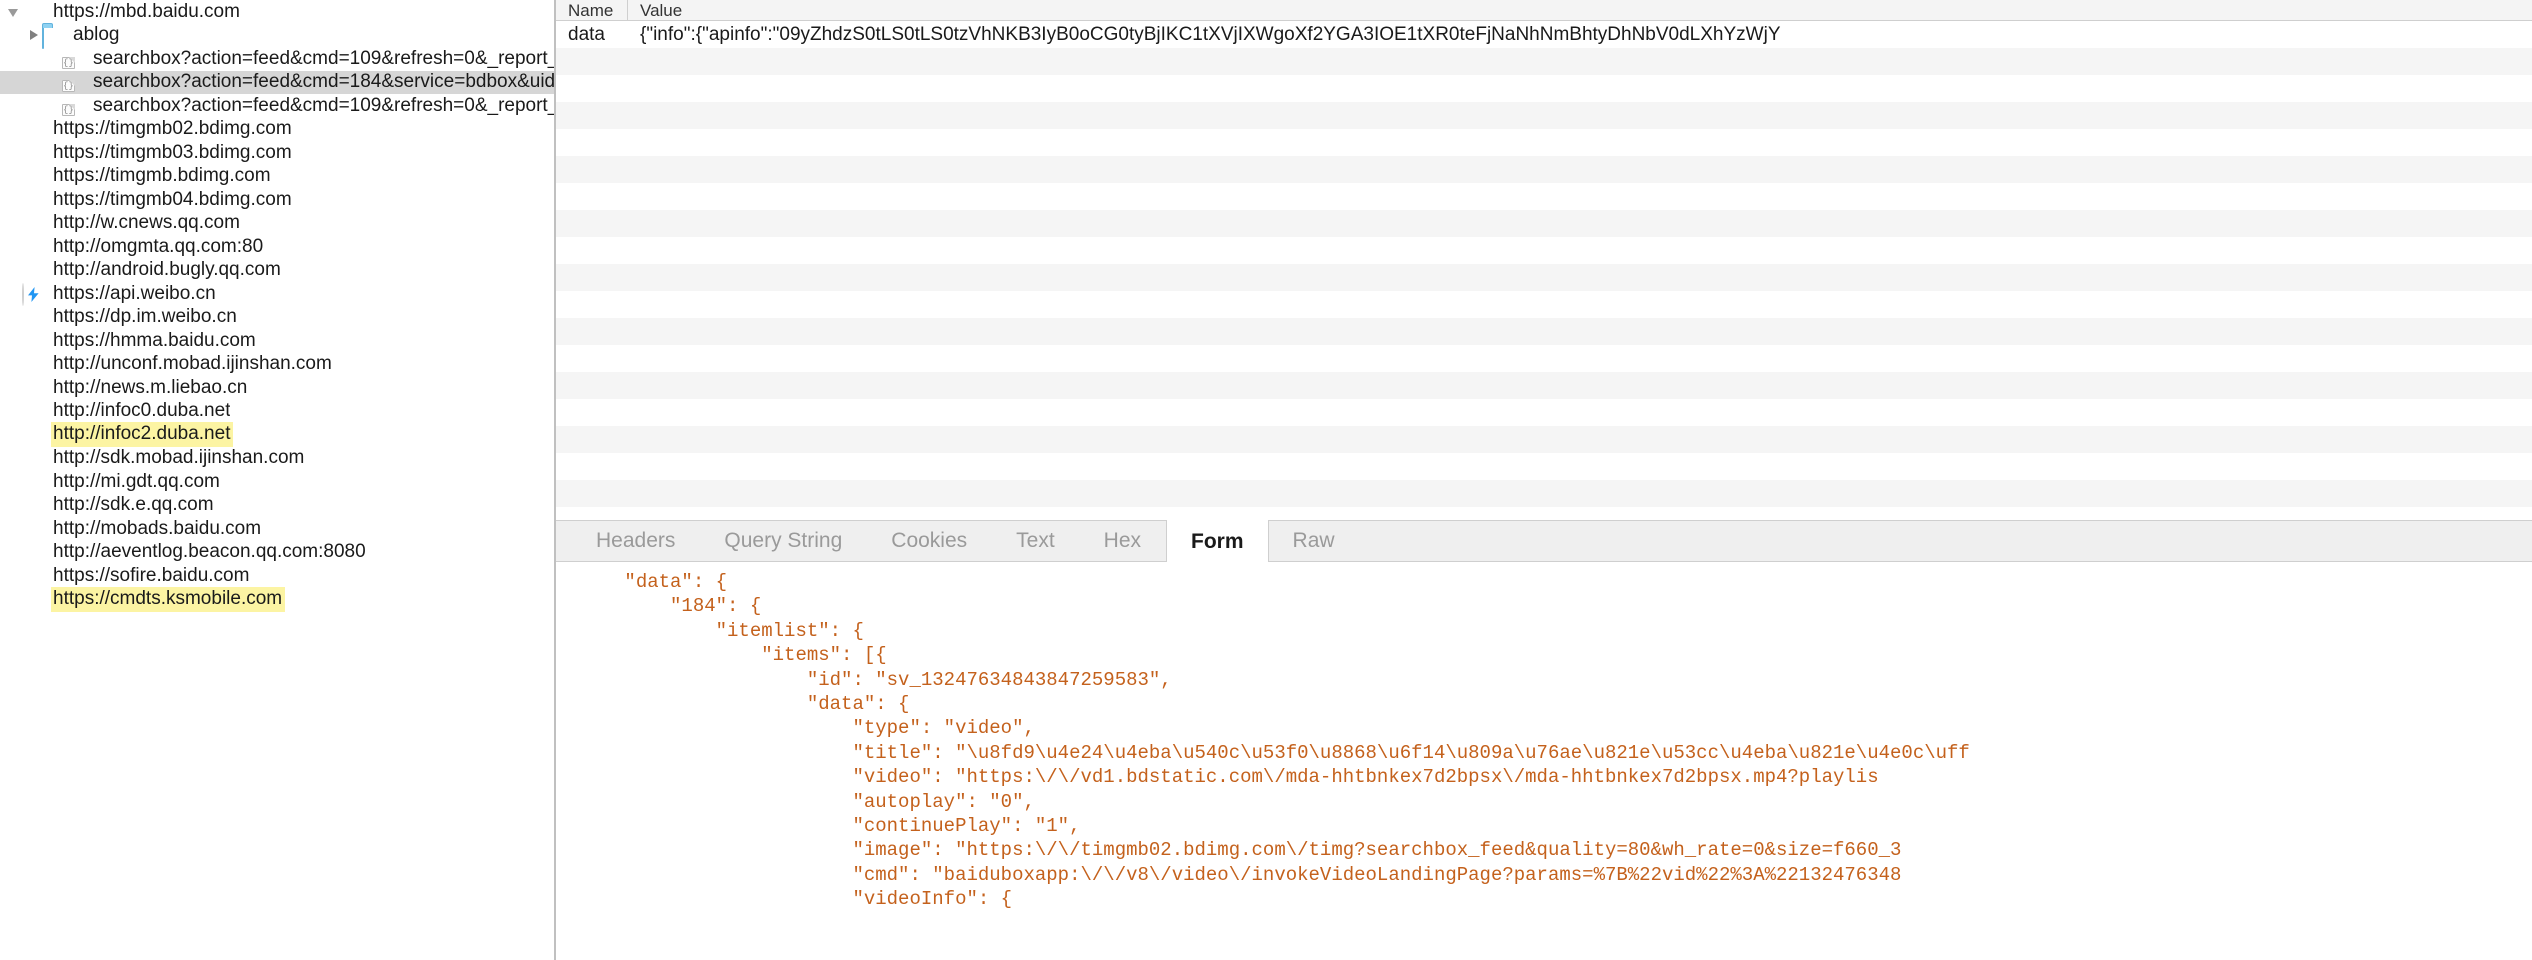 The width and height of the screenshot is (2532, 960). I want to click on session-tree-item: http://infoc2.duba.net, so click(277, 435).